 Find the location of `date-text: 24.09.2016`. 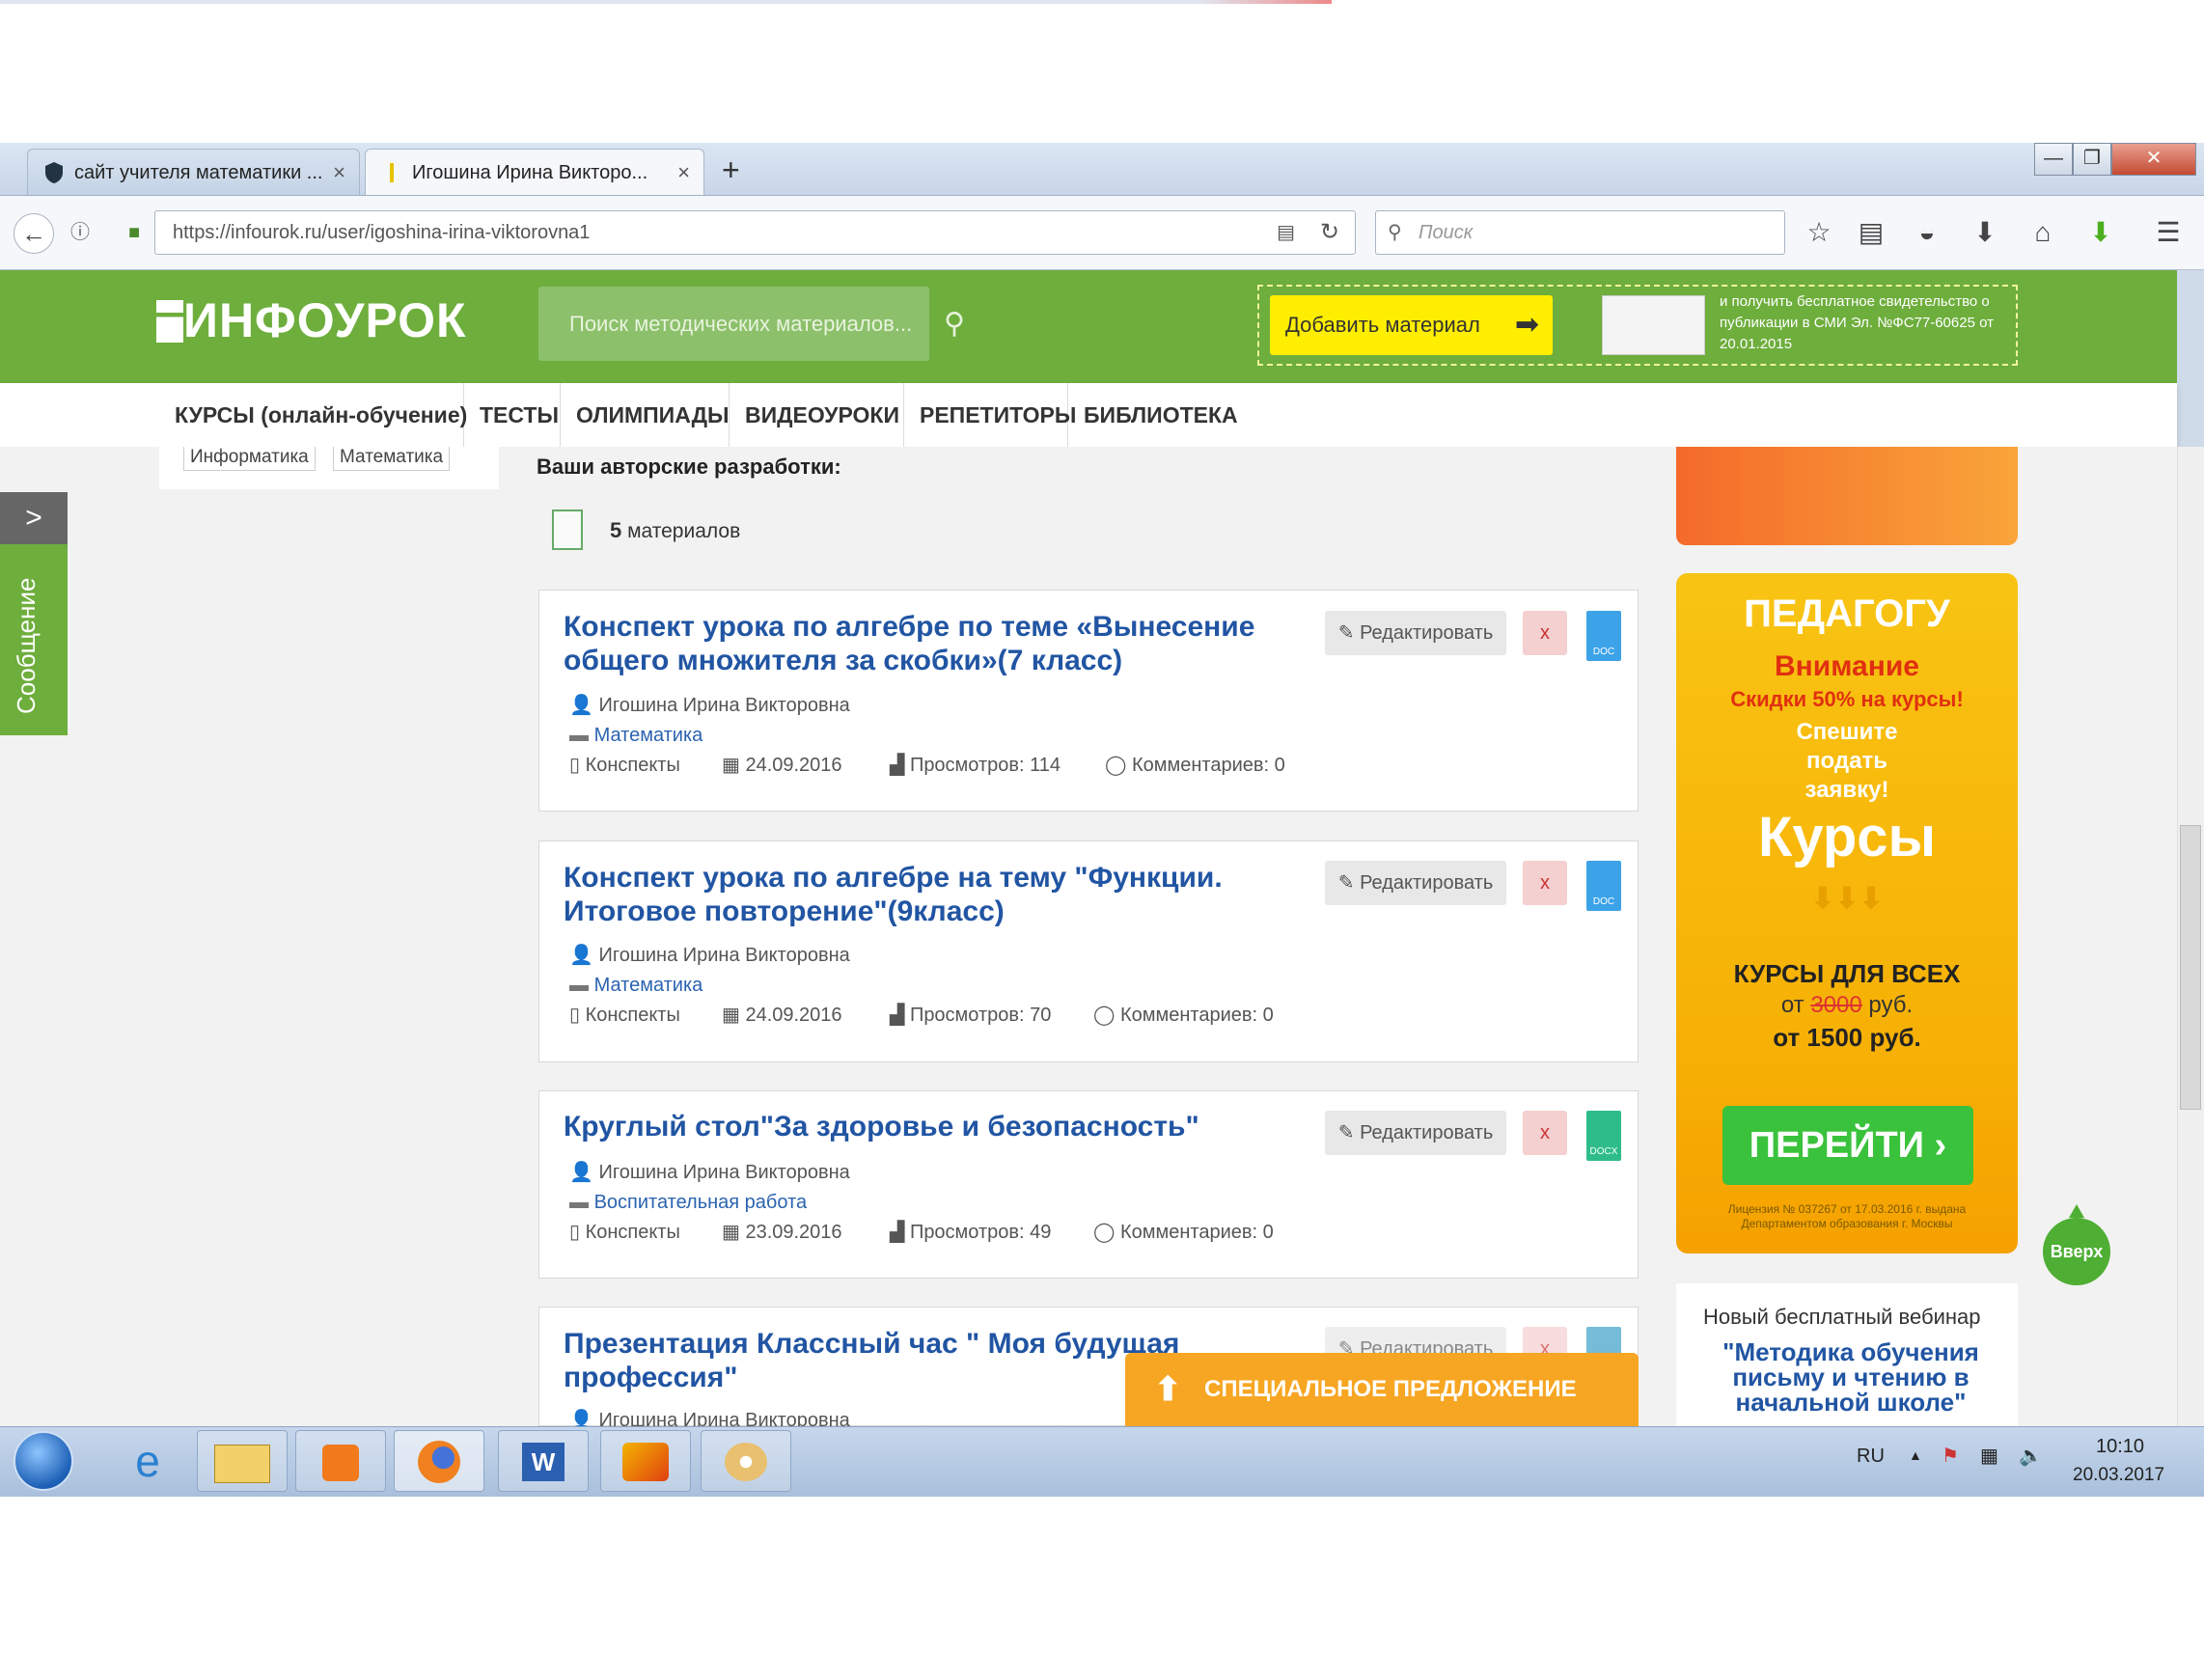

date-text: 24.09.2016 is located at coordinates (793, 1015).